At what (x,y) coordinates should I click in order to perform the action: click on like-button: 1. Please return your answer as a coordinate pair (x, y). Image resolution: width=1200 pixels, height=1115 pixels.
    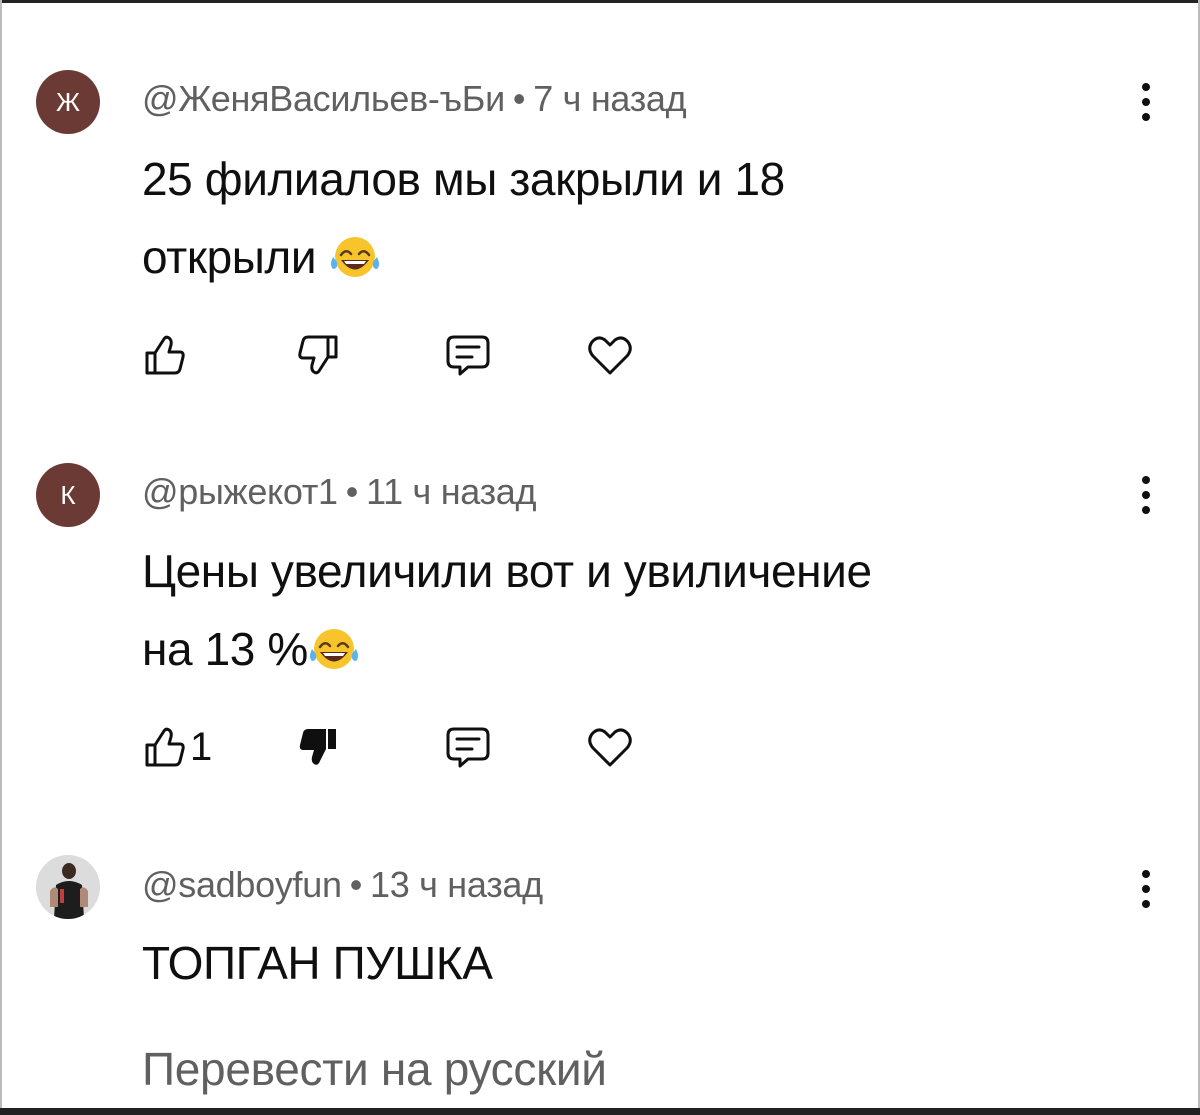
    Looking at the image, I should click on (177, 747).